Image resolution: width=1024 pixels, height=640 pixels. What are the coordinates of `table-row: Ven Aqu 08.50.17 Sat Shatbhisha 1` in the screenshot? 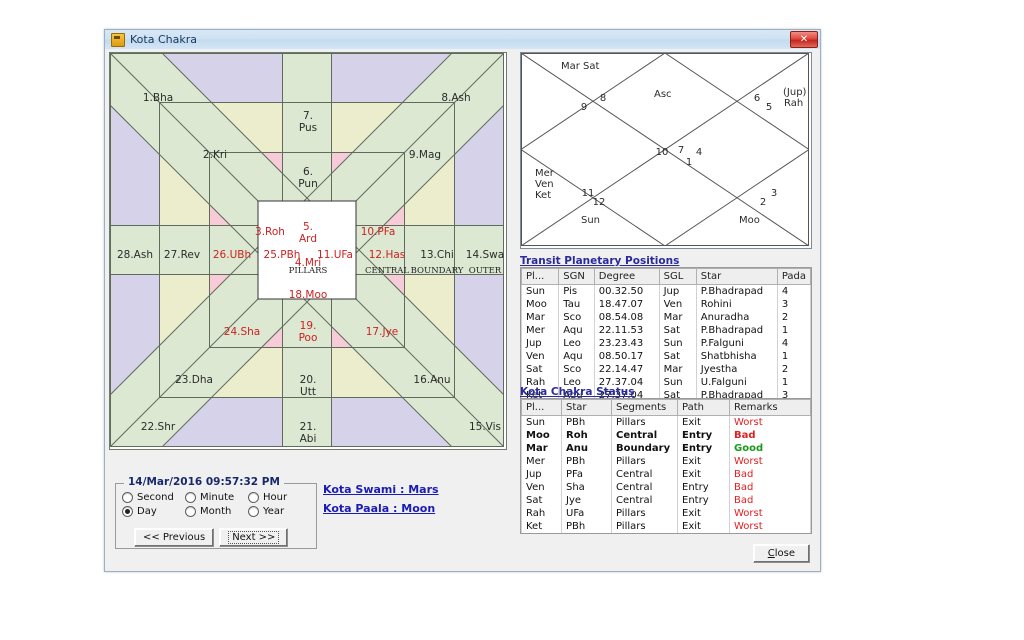 It's located at (666, 356).